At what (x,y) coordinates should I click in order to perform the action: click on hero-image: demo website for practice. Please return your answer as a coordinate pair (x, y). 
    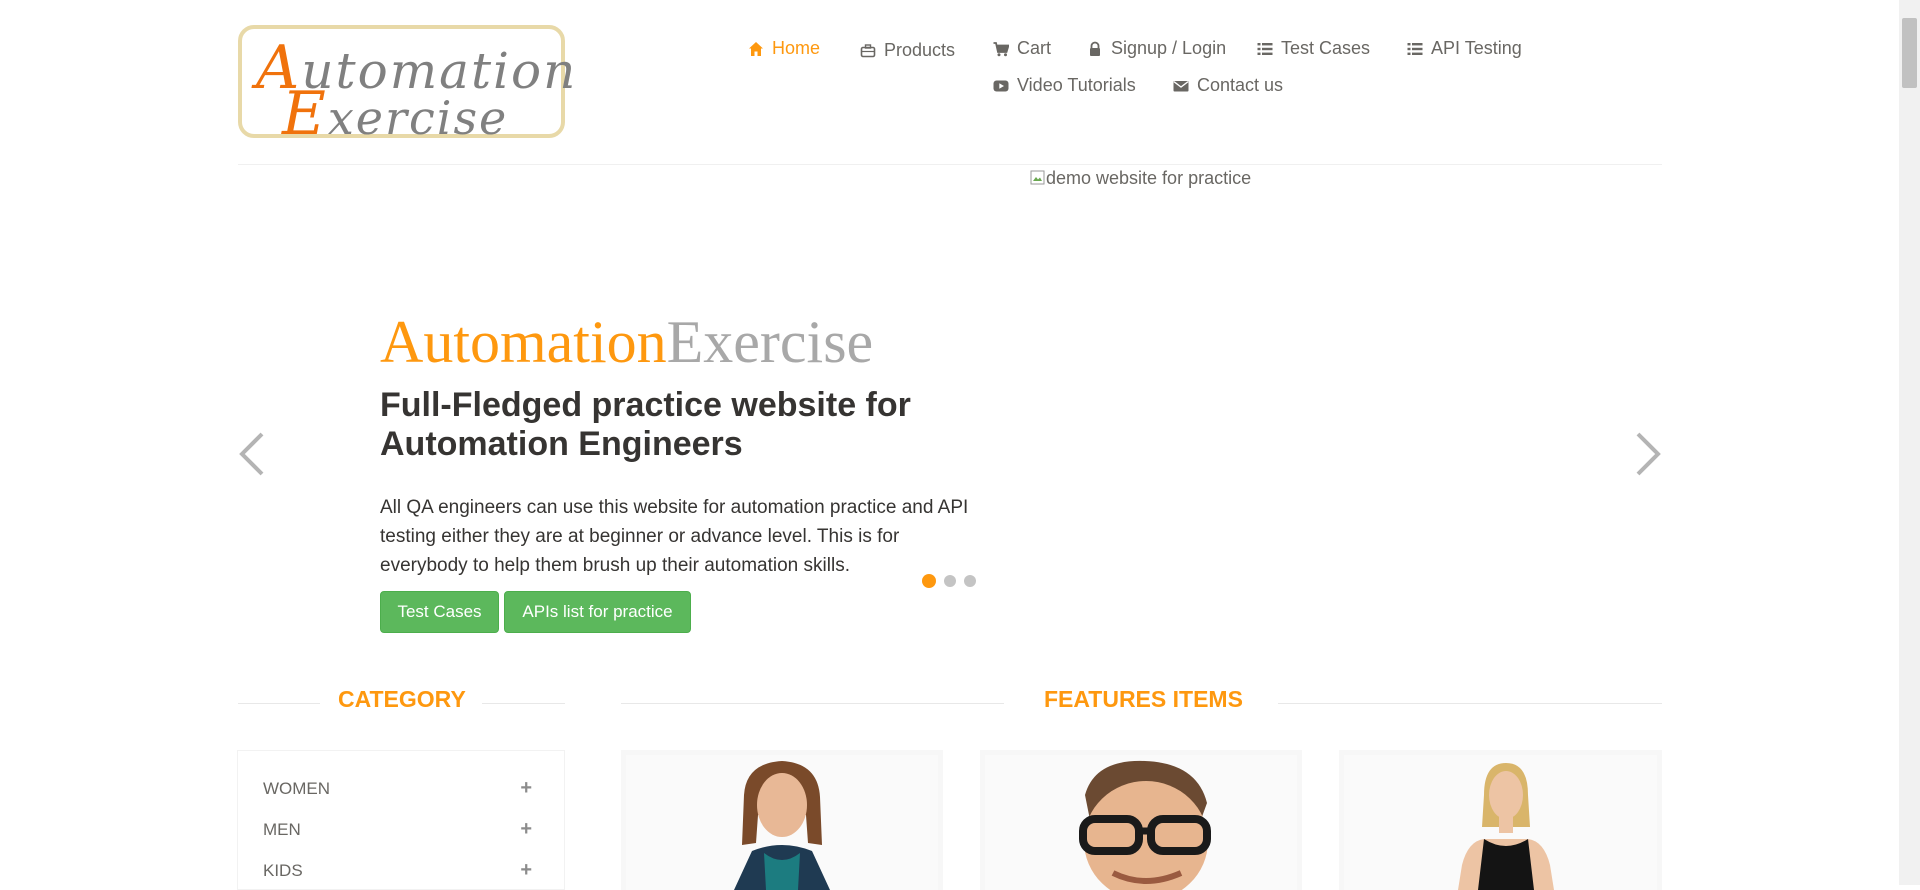
    Looking at the image, I should click on (1140, 178).